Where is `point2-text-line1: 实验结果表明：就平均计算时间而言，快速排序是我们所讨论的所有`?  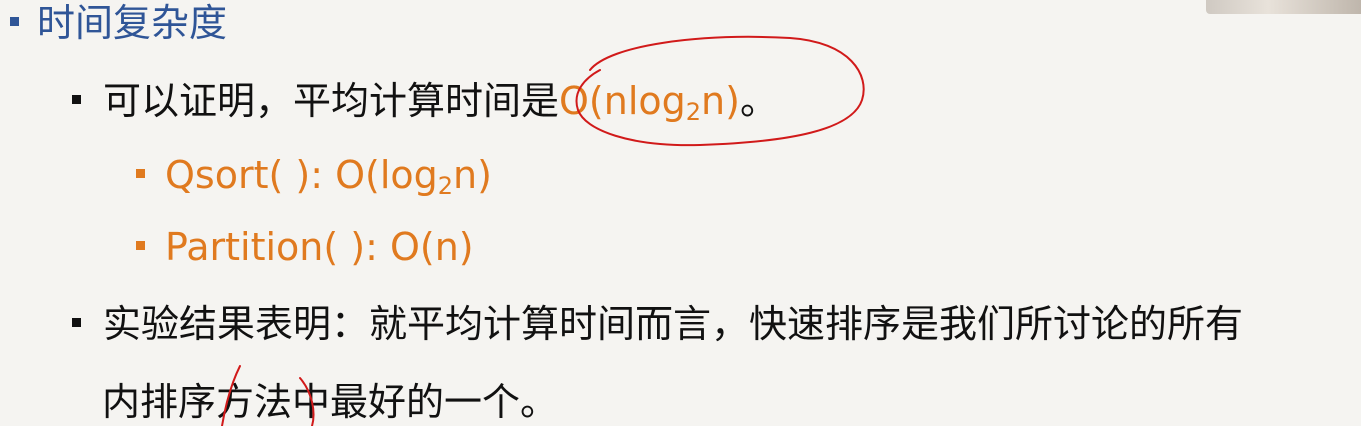
point2-text-line1: 实验结果表明：就平均计算时间而言，快速排序是我们所讨论的所有 is located at coordinates (673, 324).